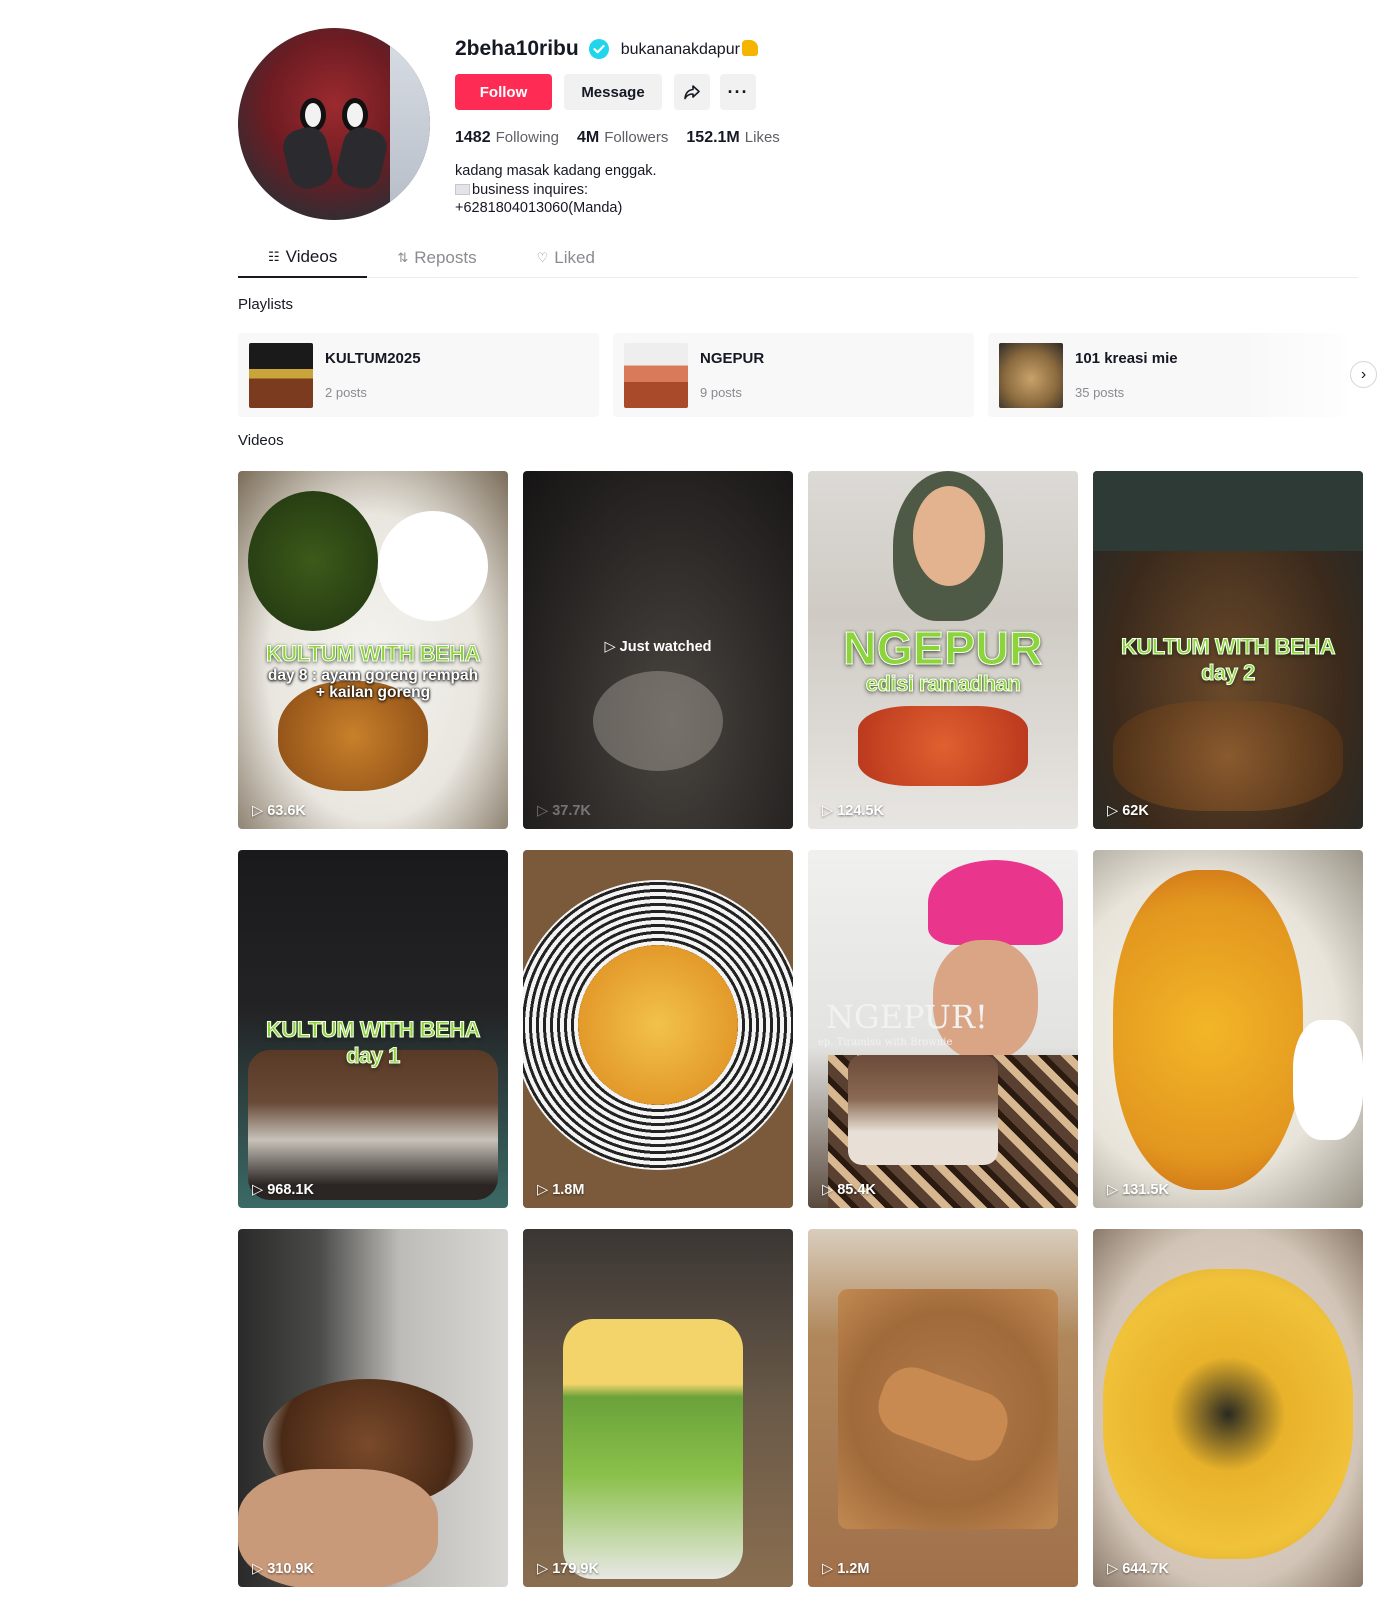 This screenshot has width=1383, height=1600. What do you see at coordinates (566, 258) in the screenshot?
I see `tab-liked: ♡ Liked` at bounding box center [566, 258].